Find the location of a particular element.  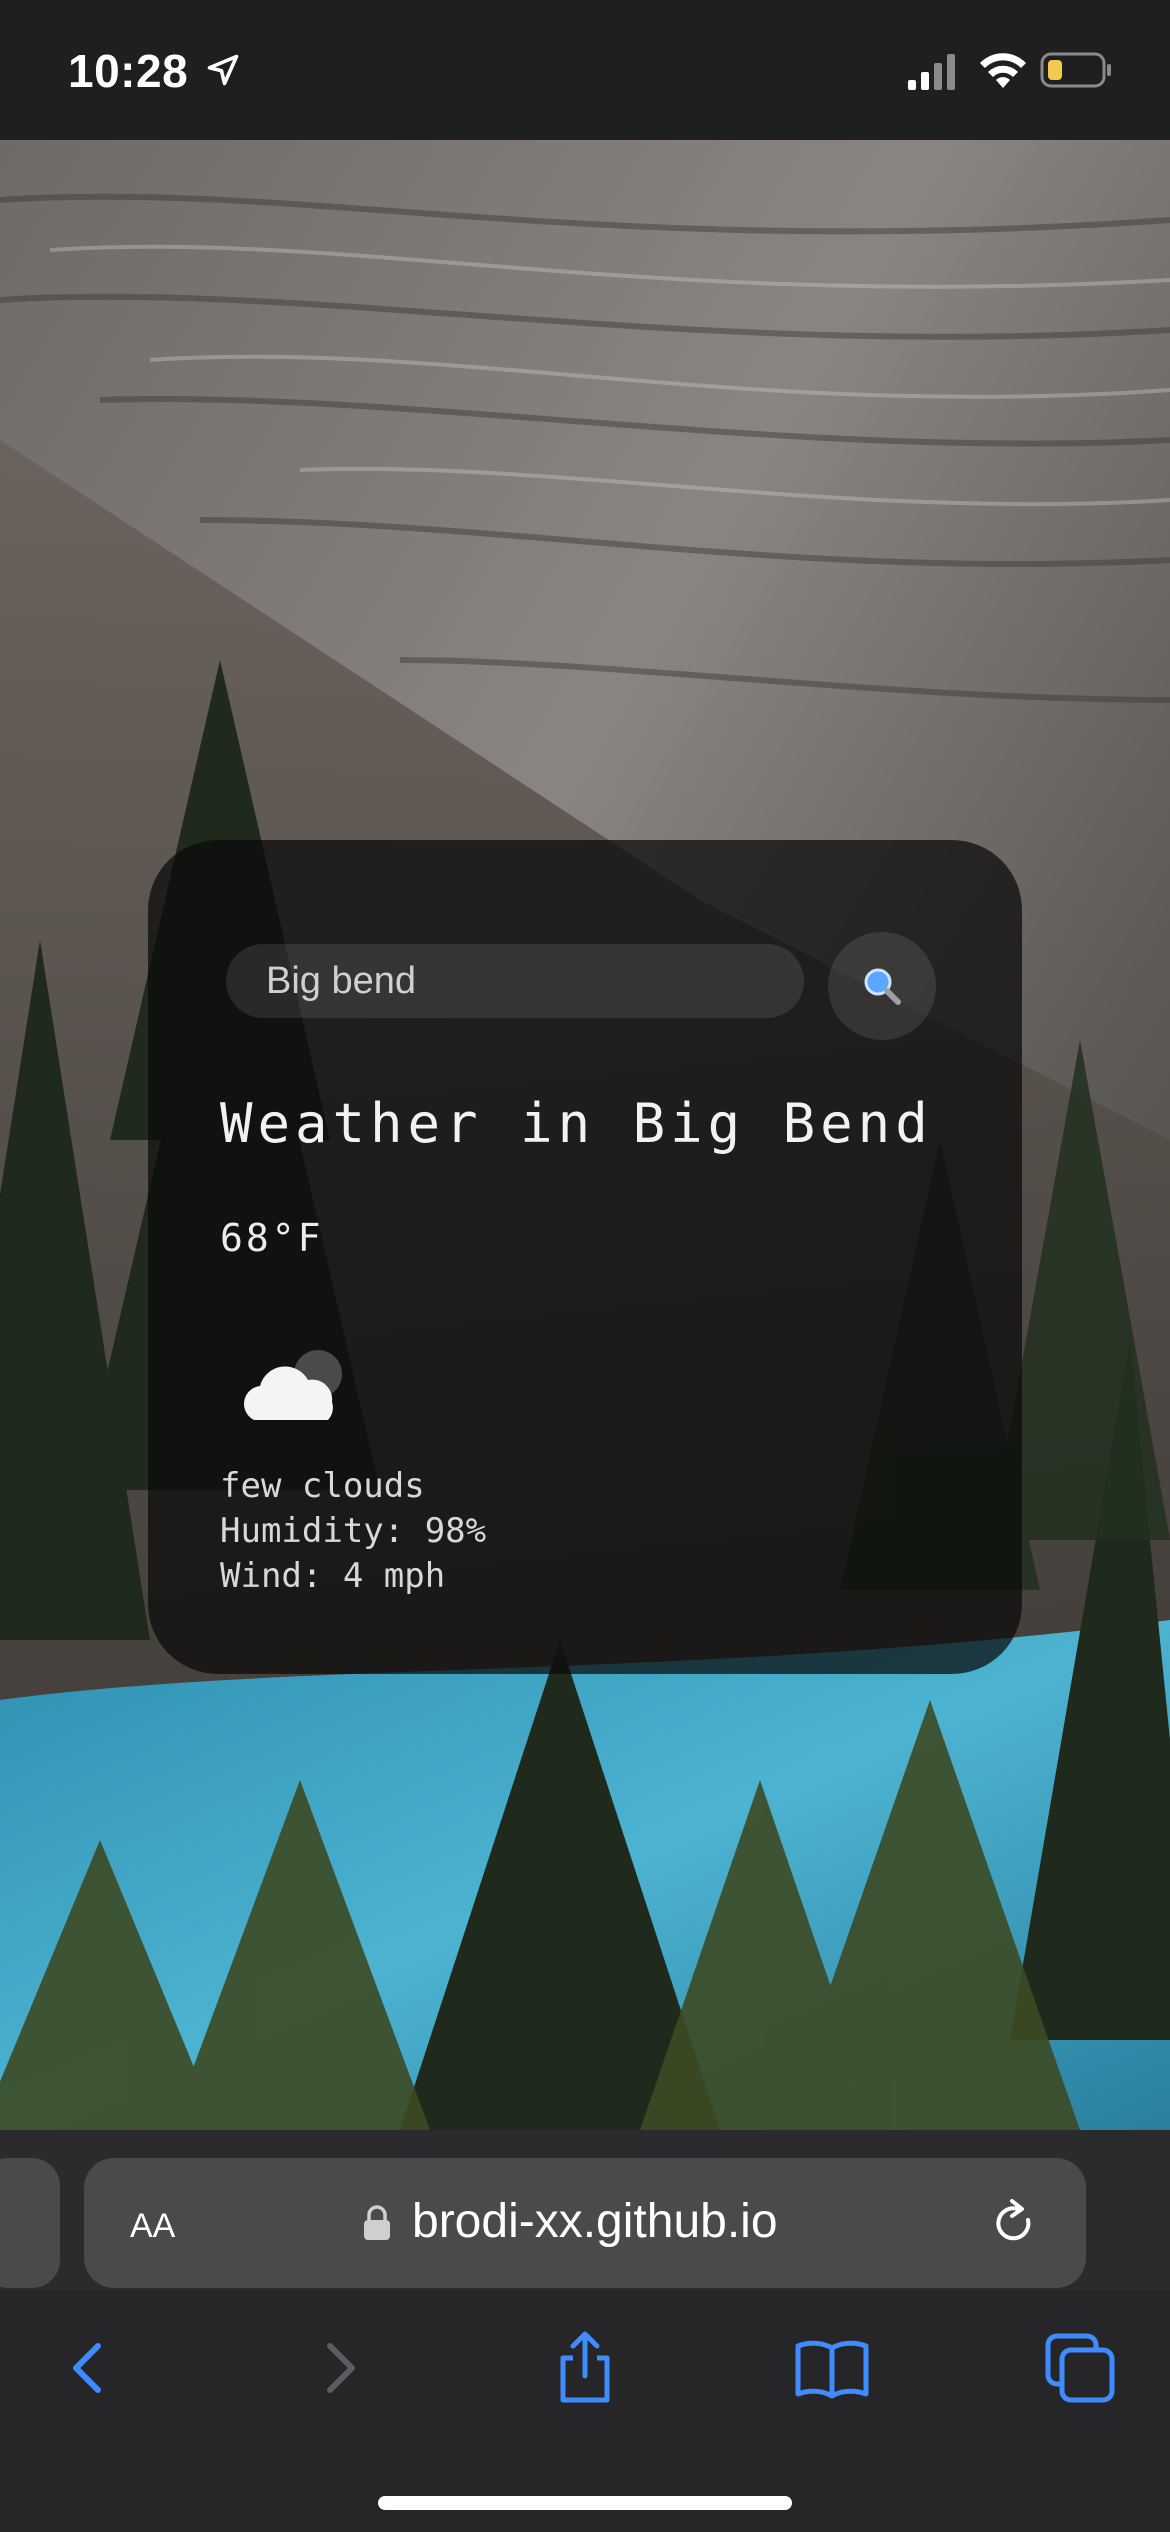

reader-button: AA is located at coordinates (152, 2221).